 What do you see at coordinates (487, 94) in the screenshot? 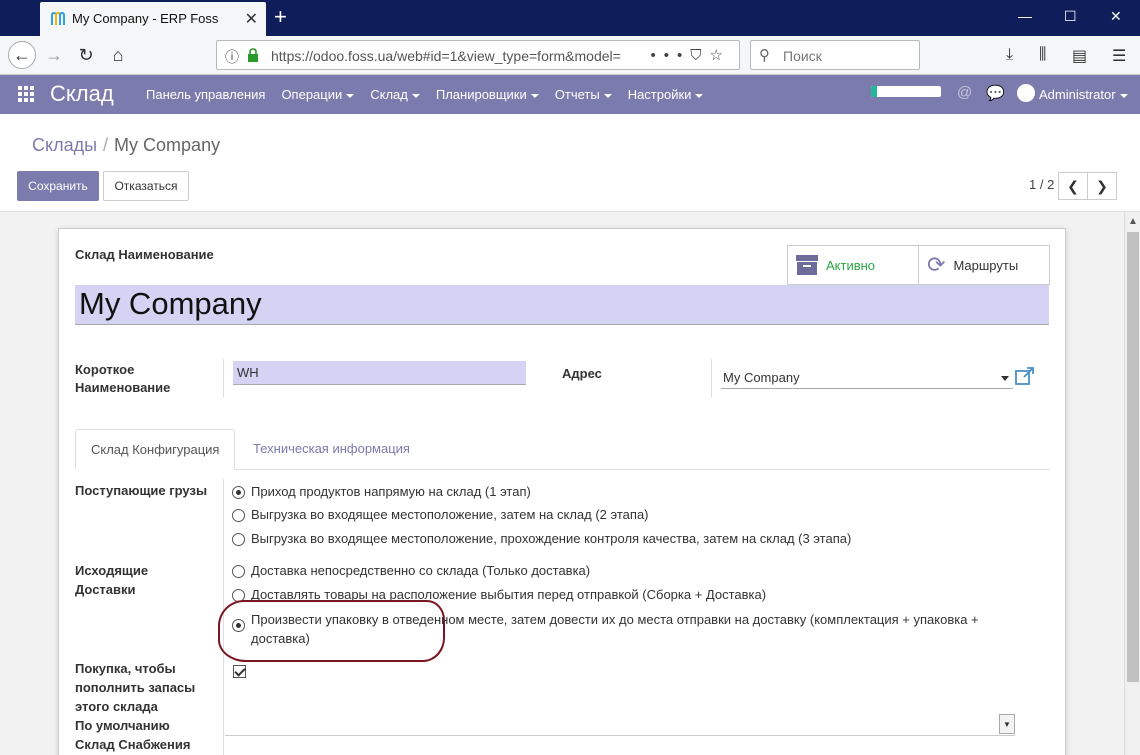
I see `menu-item-schedulers: Планировщики` at bounding box center [487, 94].